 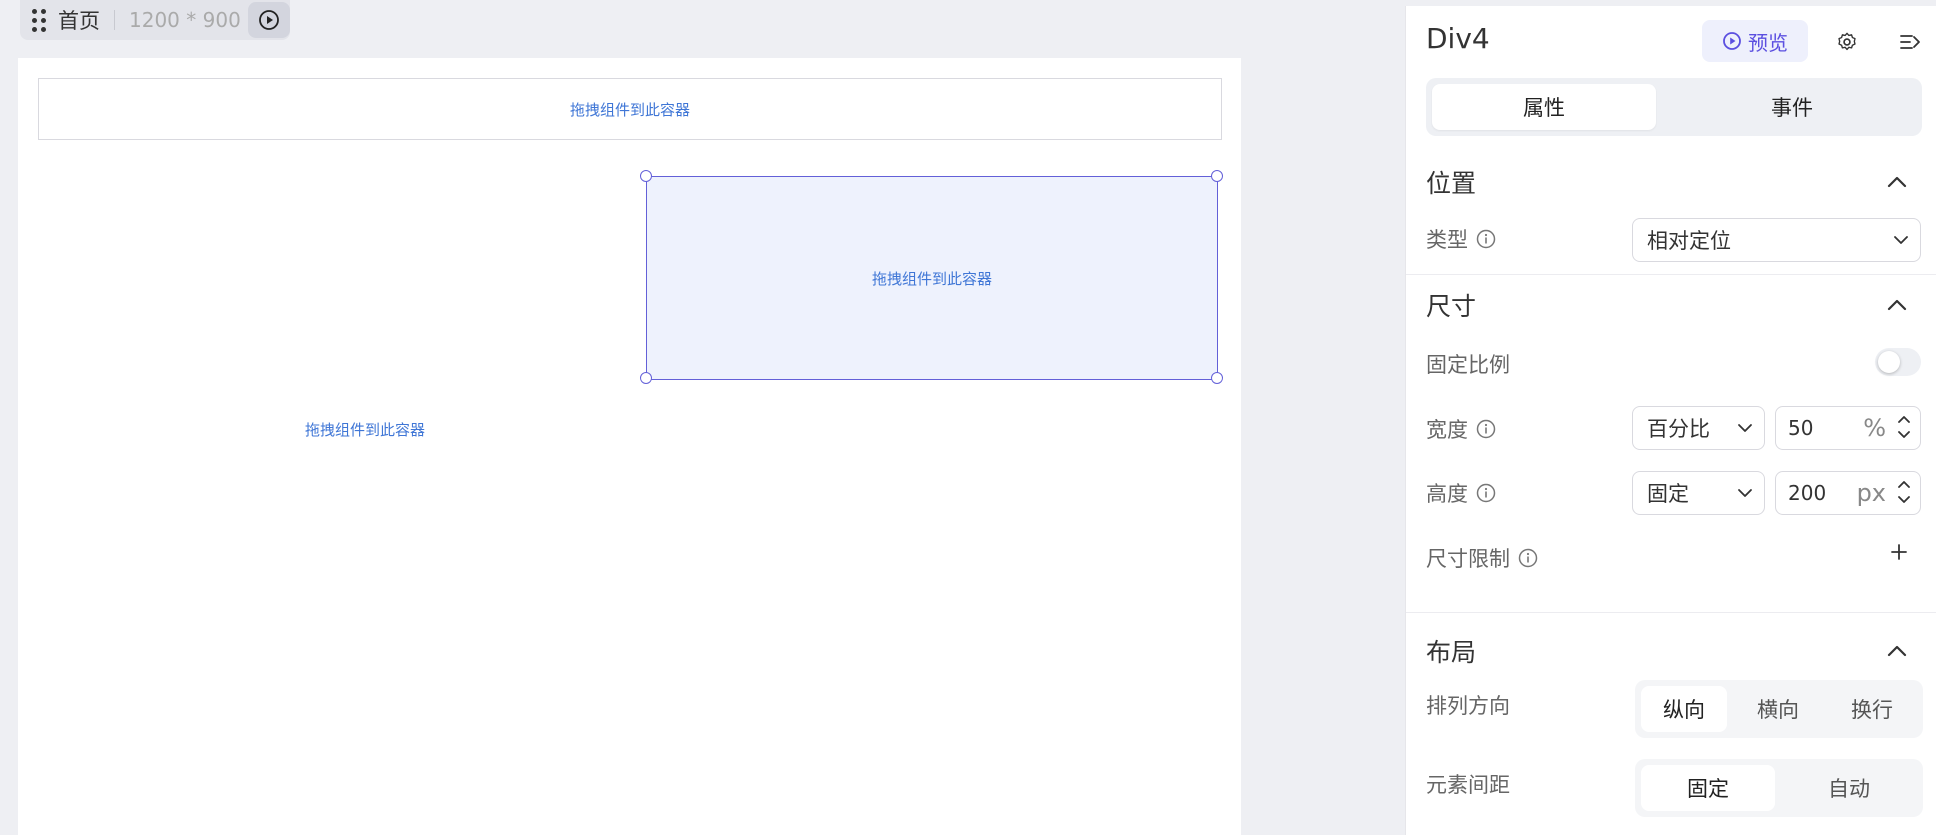 What do you see at coordinates (39, 20) in the screenshot?
I see `drag-handle-icon` at bounding box center [39, 20].